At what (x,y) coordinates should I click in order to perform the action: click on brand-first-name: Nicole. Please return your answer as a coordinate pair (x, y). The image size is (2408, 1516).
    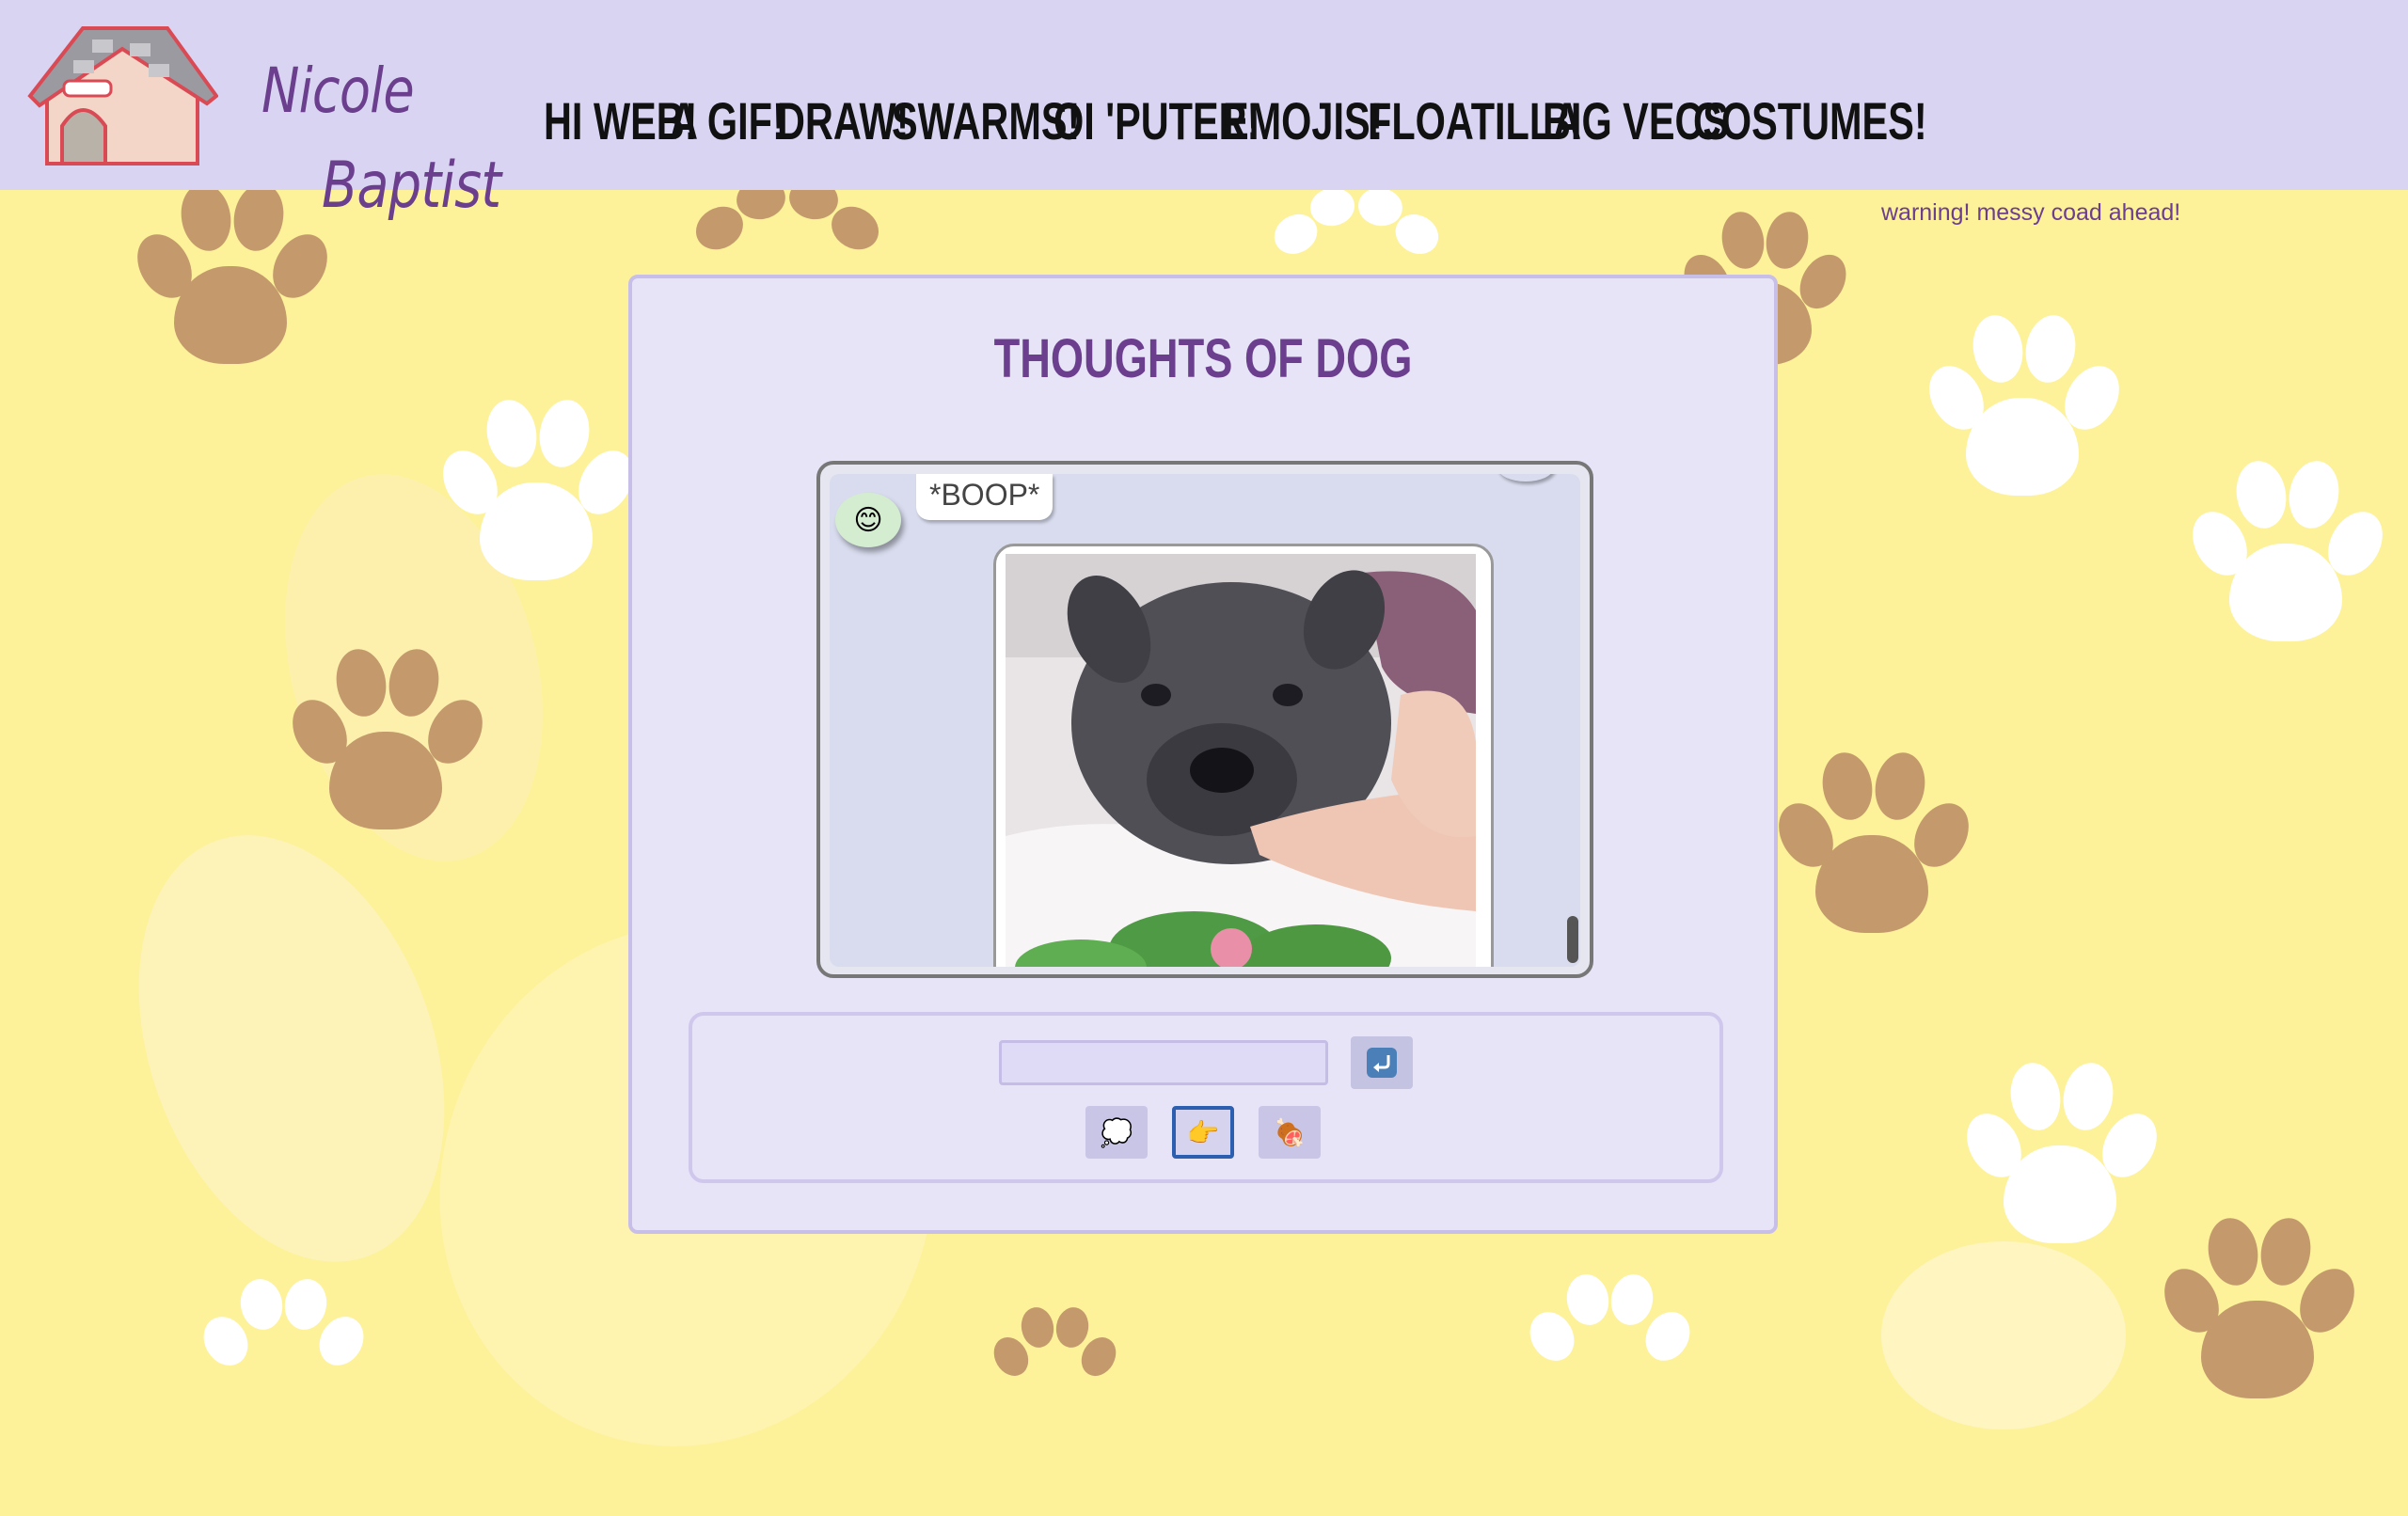
    Looking at the image, I should click on (338, 91).